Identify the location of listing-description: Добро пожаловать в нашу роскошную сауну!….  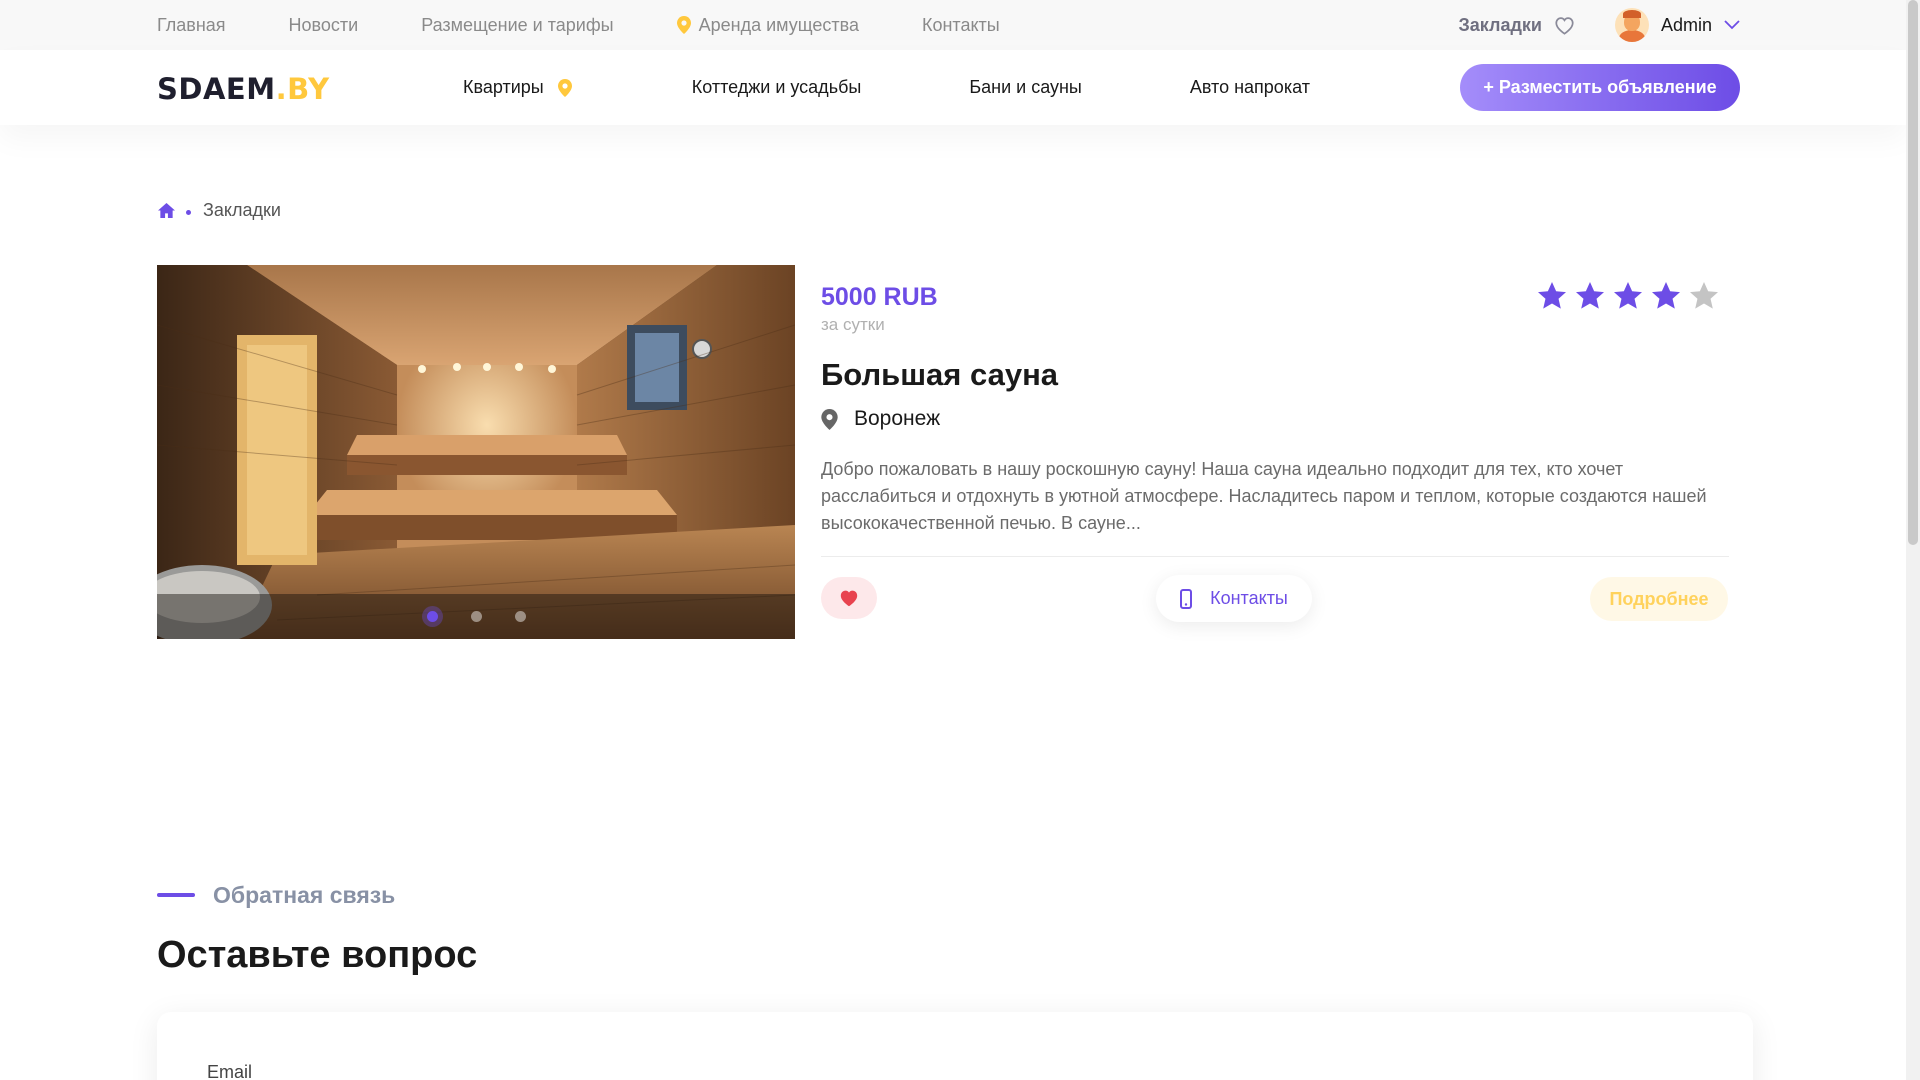
(1264, 496).